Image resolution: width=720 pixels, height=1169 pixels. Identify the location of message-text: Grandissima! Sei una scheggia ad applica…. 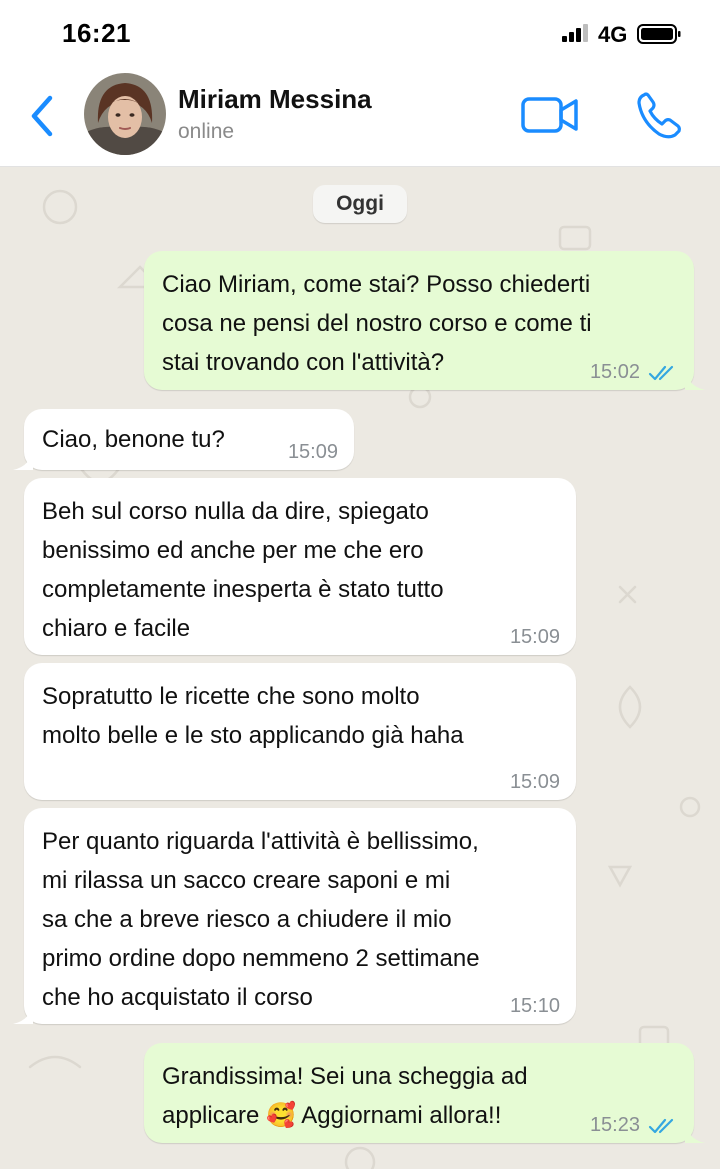
(345, 1096).